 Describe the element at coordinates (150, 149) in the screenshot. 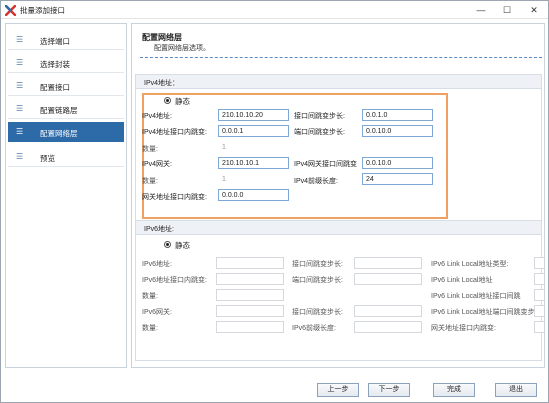

I see `ipv4-count-label: 数量:` at that location.